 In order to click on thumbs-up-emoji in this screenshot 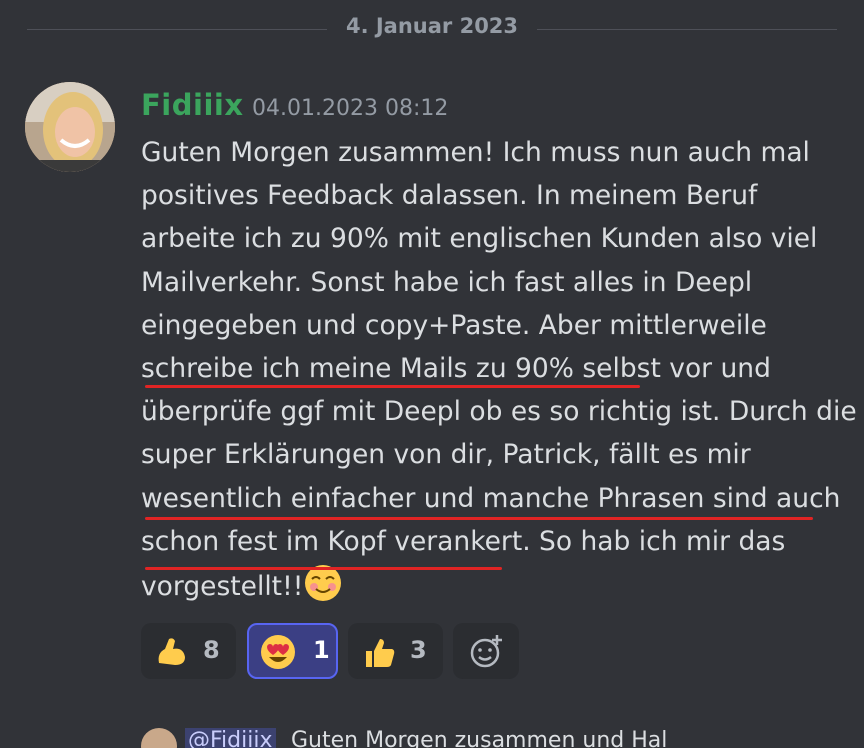, I will do `click(380, 653)`.